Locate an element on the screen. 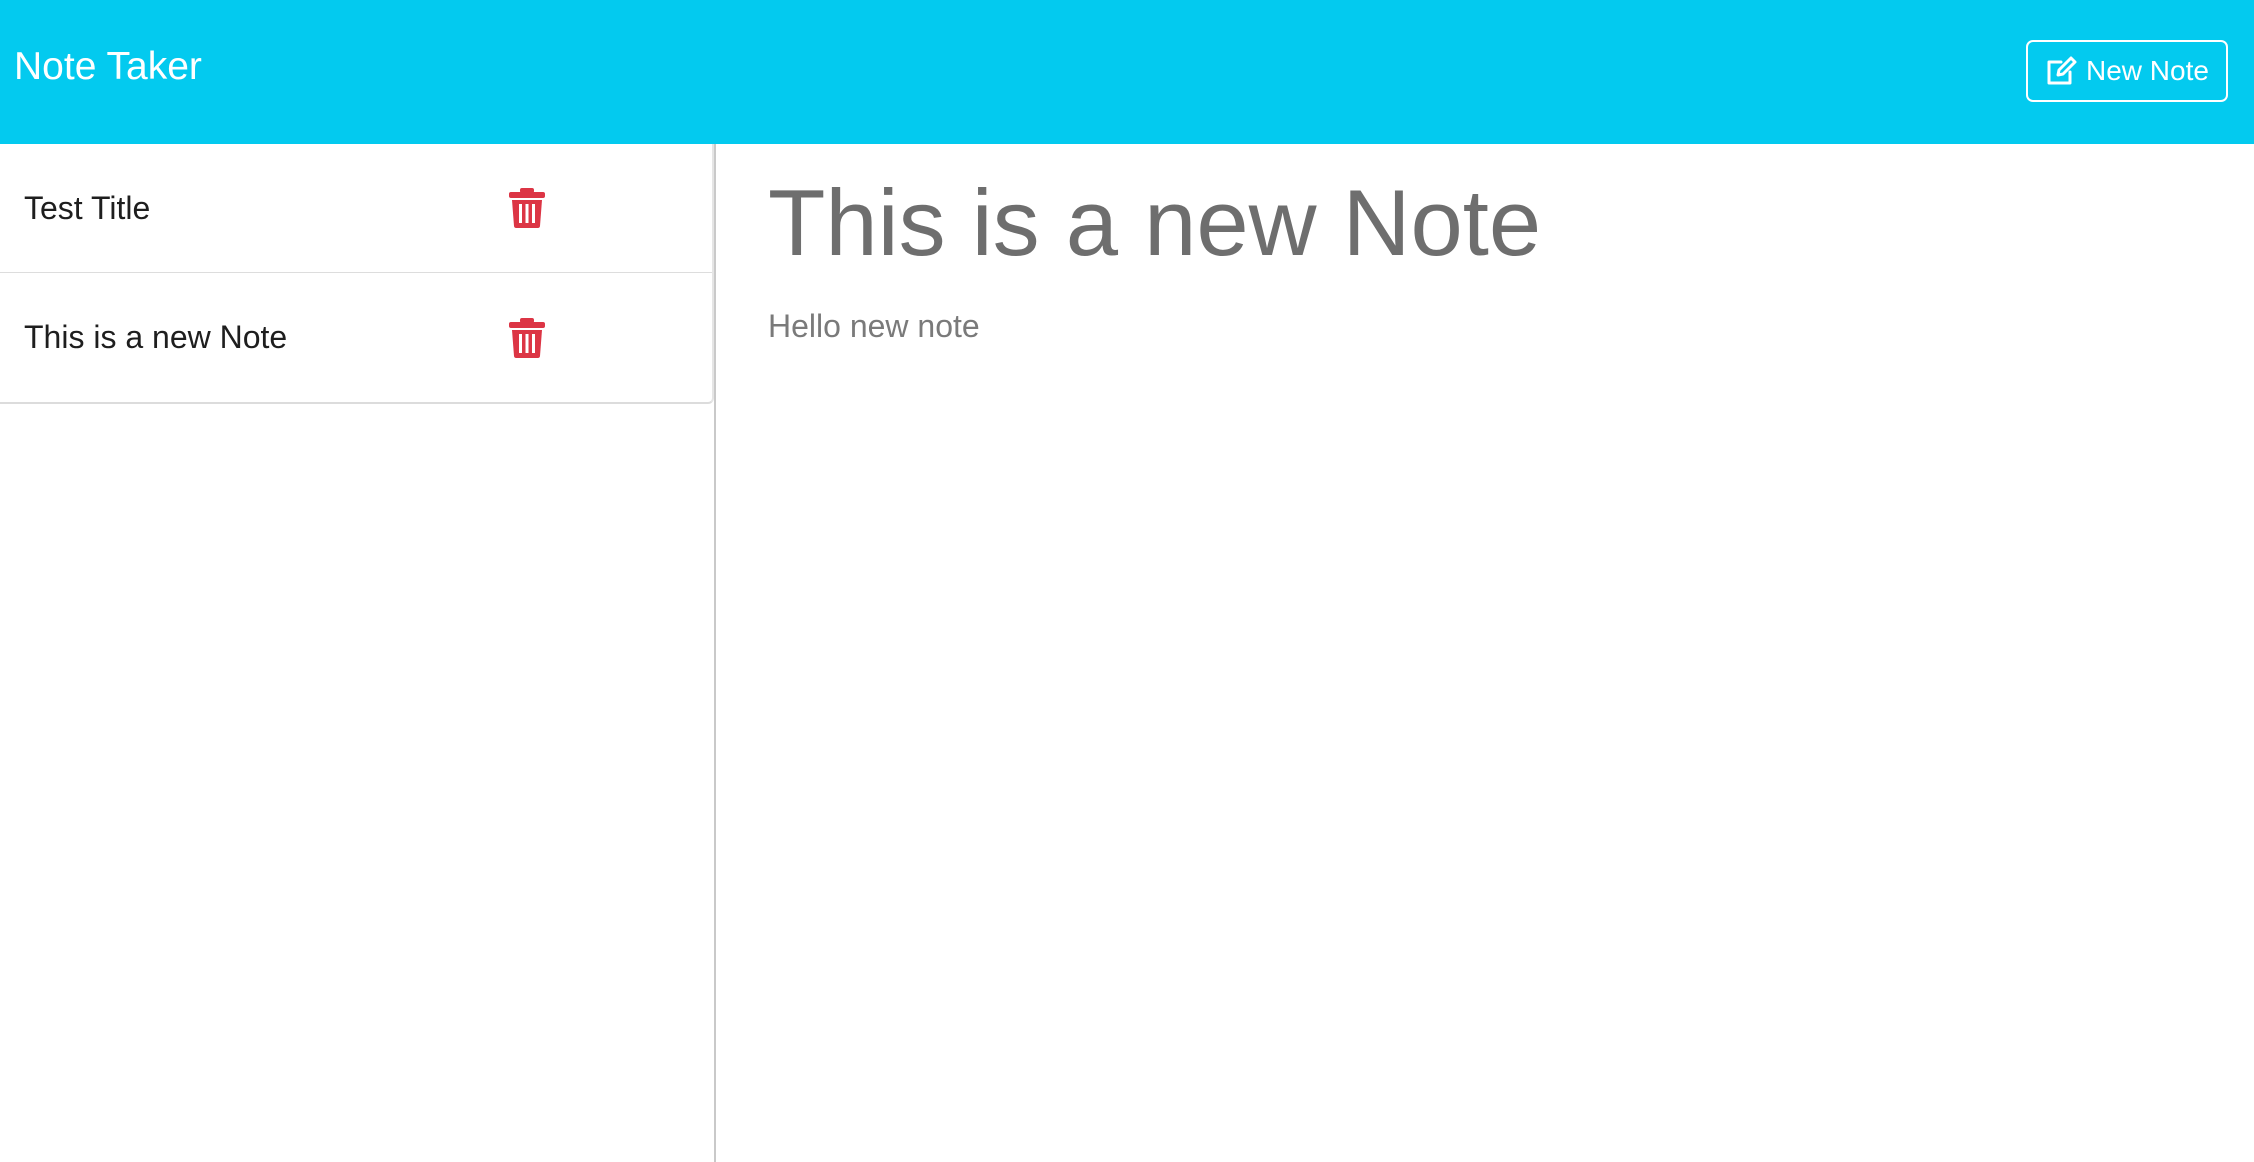  note-list-item: This is a new Note is located at coordinates (356, 337).